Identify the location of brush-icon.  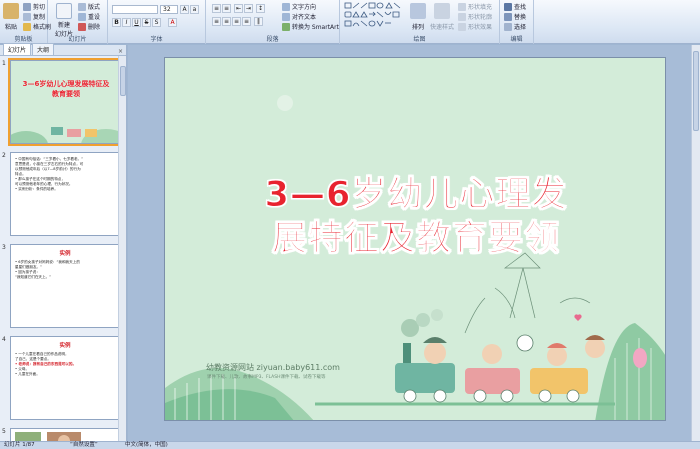
(27, 26).